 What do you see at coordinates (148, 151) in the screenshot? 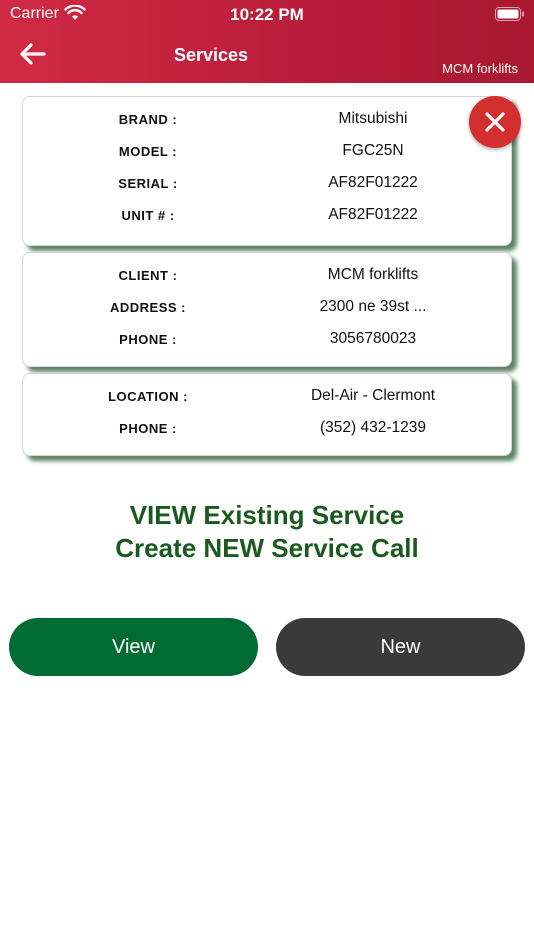
I see `model-label: MODEL :` at bounding box center [148, 151].